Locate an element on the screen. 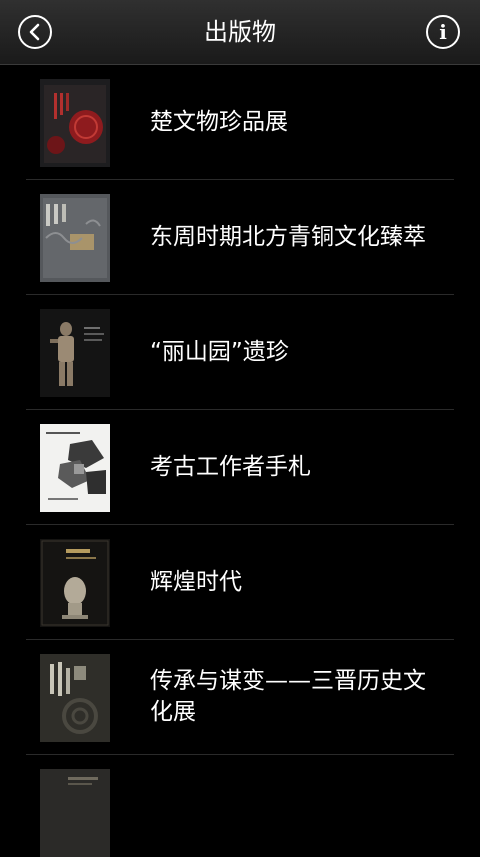 Image resolution: width=480 pixels, height=857 pixels. publication-title: “丽山园”遗珍 is located at coordinates (219, 351).